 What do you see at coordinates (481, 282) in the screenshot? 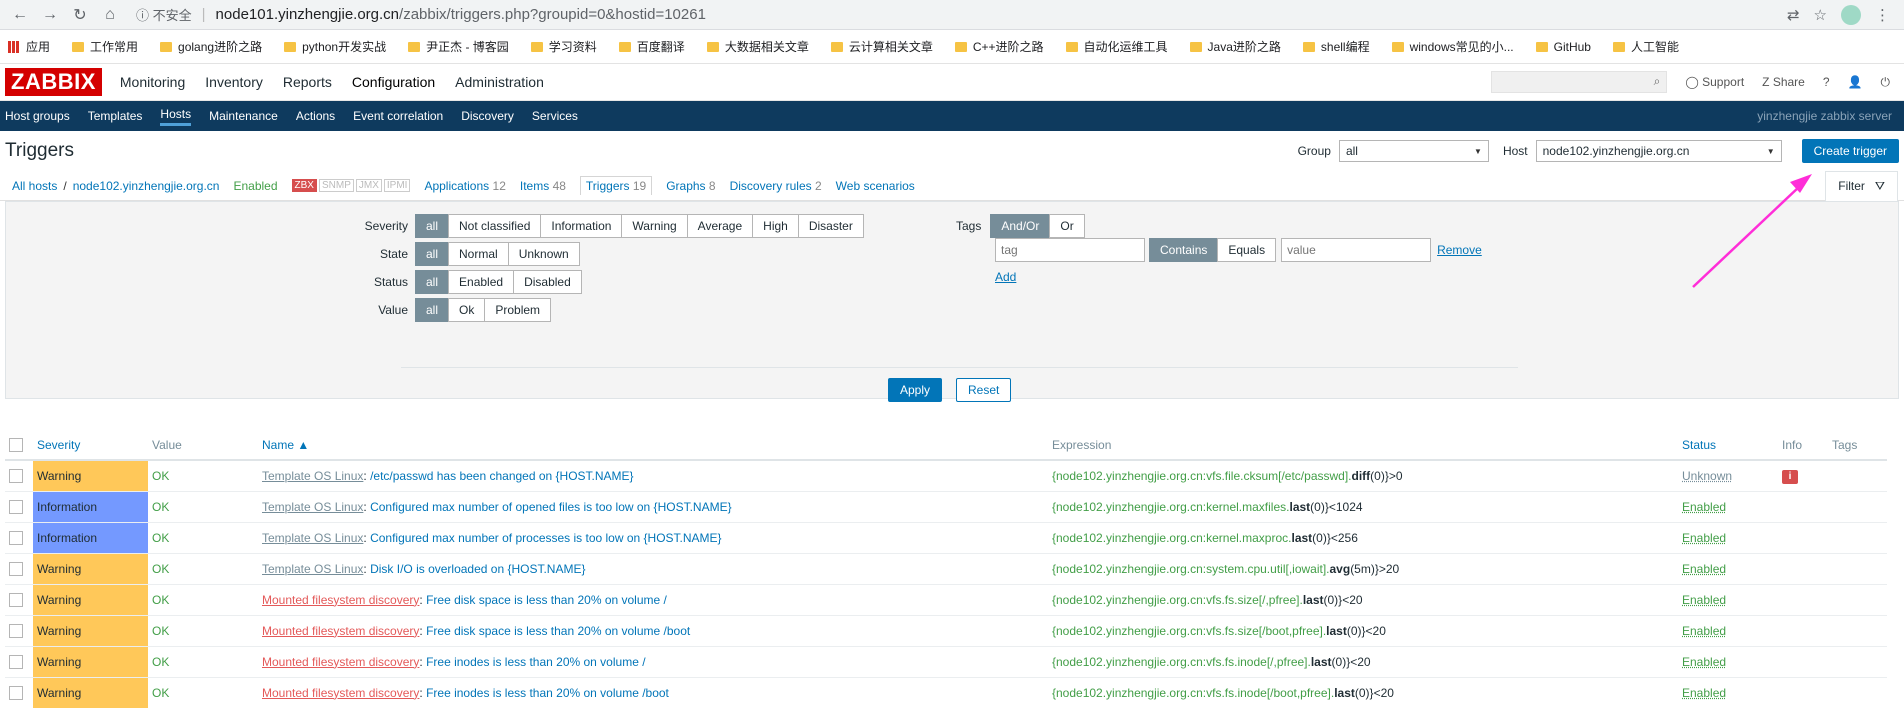
I see `status-option: Enabled` at bounding box center [481, 282].